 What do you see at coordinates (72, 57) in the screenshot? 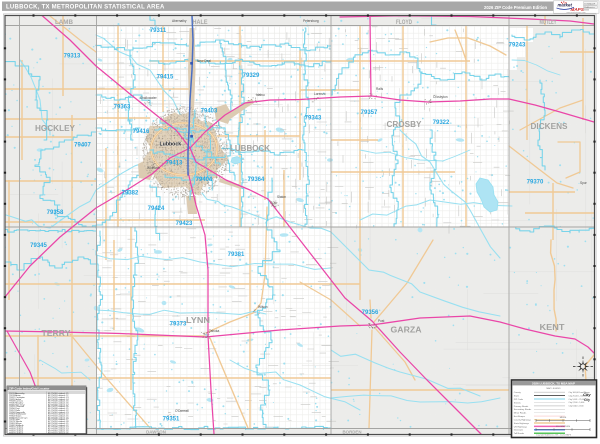
I see `svg-text: 79313` at bounding box center [72, 57].